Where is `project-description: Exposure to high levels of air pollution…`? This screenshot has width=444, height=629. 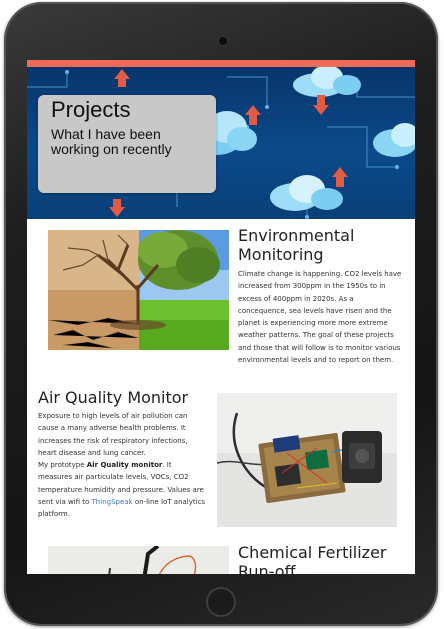 project-description: Exposure to high levels of air pollution… is located at coordinates (123, 465).